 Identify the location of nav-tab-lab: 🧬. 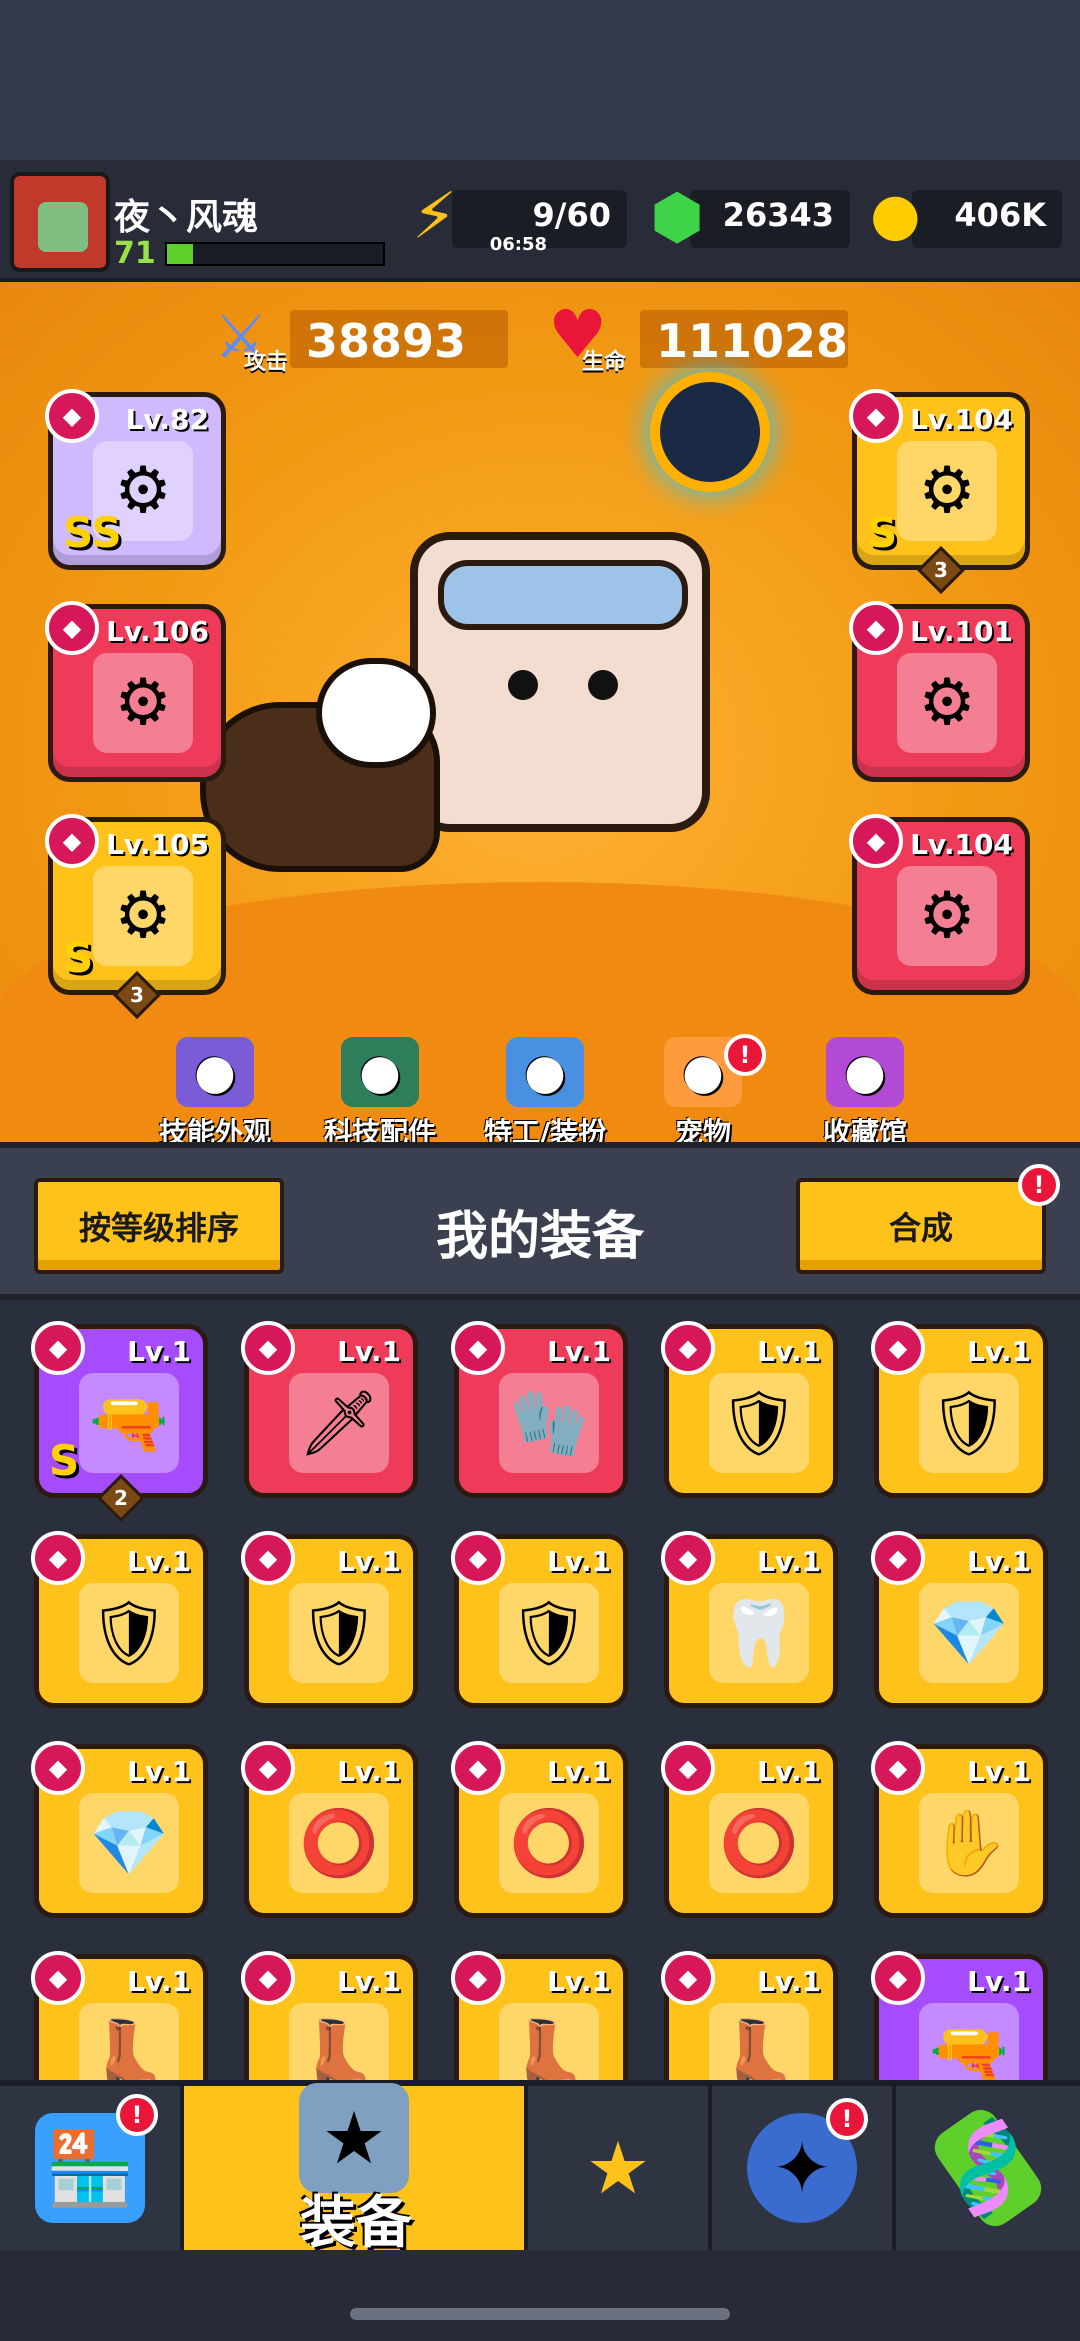
(988, 2168).